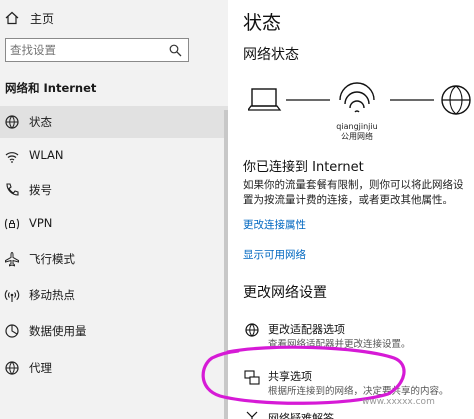 The image size is (474, 419). Describe the element at coordinates (252, 415) in the screenshot. I see `troubleshoot-icon` at that location.